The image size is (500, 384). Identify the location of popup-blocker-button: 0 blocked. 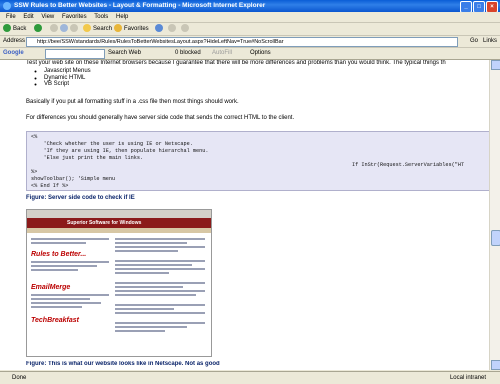
(188, 53).